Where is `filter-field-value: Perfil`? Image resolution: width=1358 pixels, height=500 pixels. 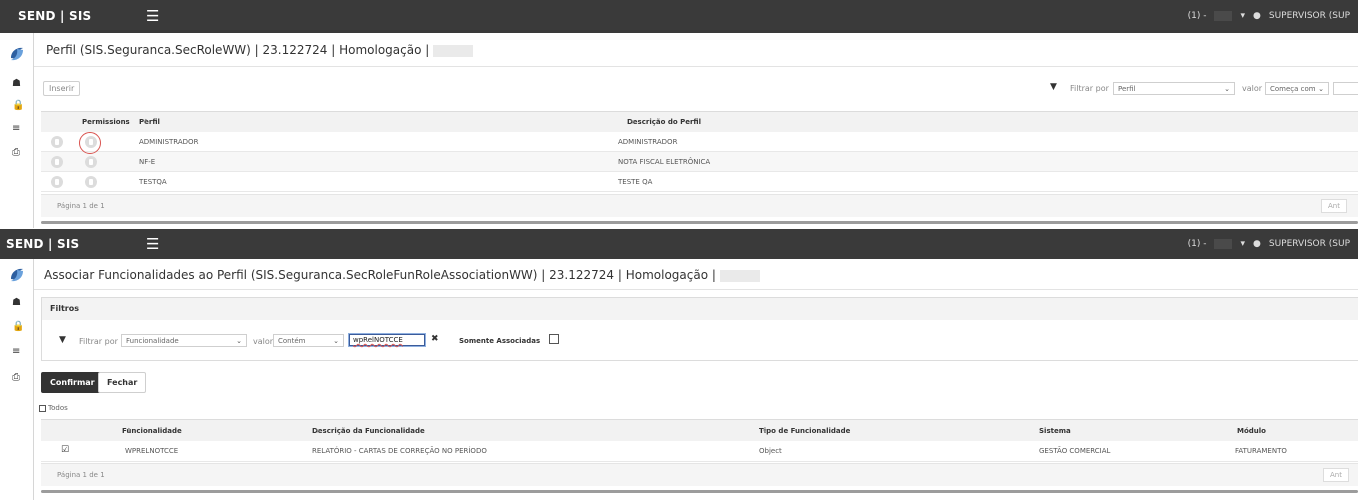 filter-field-value: Perfil is located at coordinates (1127, 88).